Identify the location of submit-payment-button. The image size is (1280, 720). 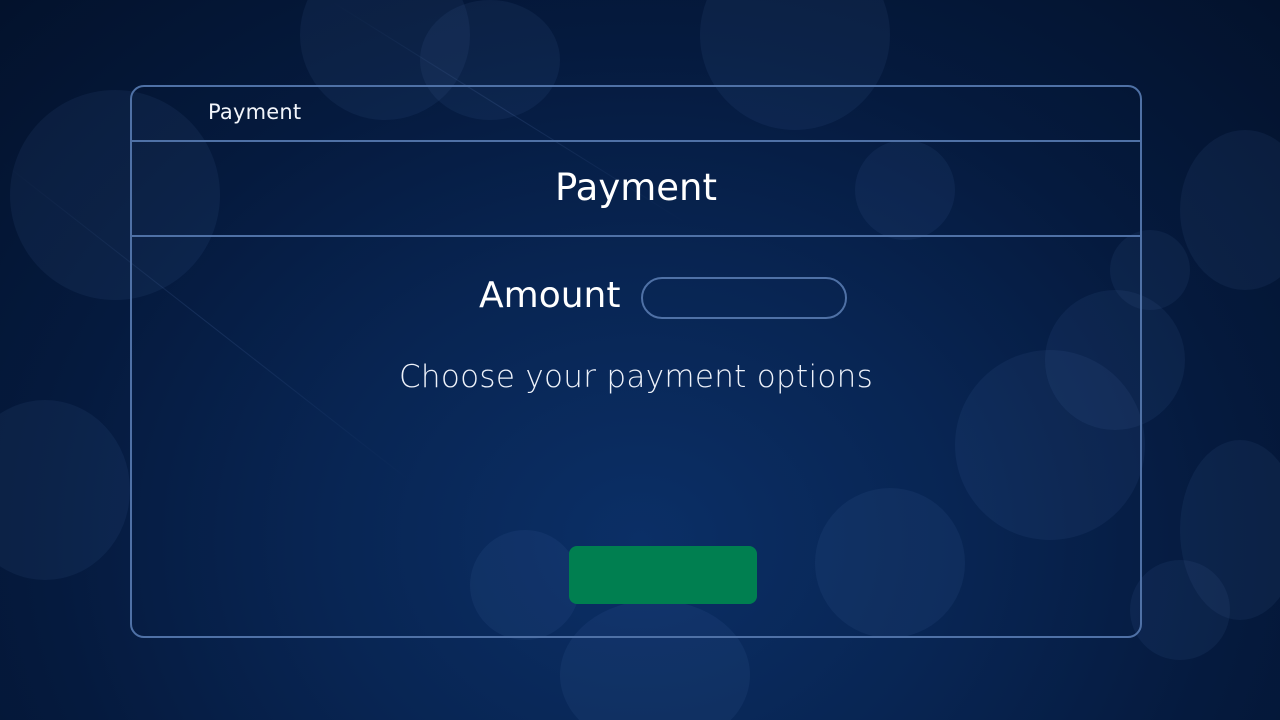
(663, 575).